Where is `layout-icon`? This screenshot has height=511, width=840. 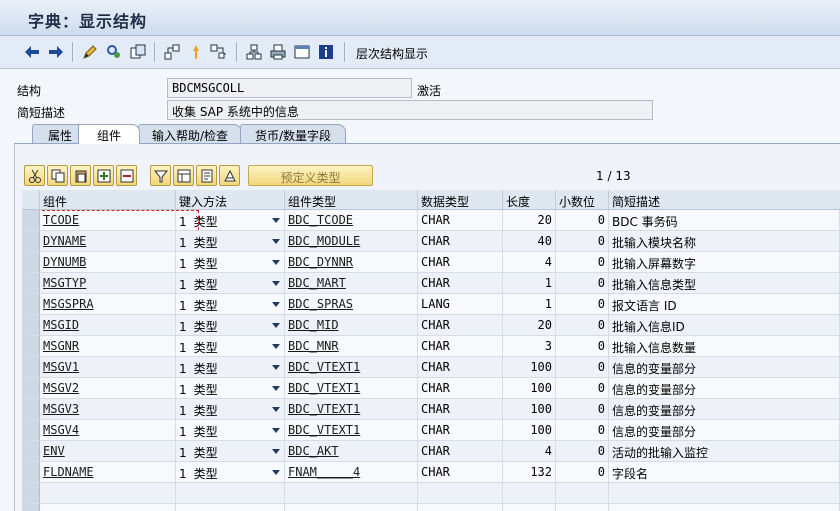
layout-icon is located at coordinates (302, 52).